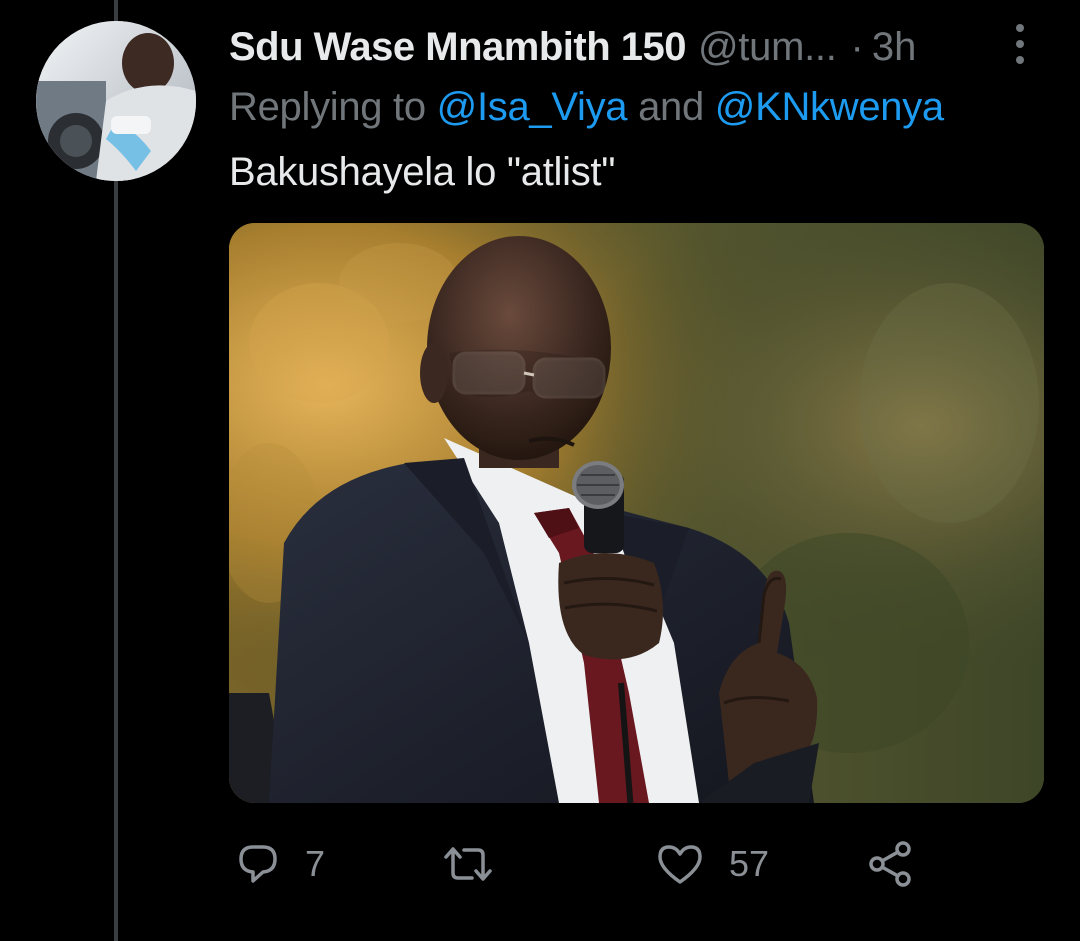 The image size is (1080, 941). Describe the element at coordinates (532, 107) in the screenshot. I see `mention-link: @Isa_Viya` at that location.